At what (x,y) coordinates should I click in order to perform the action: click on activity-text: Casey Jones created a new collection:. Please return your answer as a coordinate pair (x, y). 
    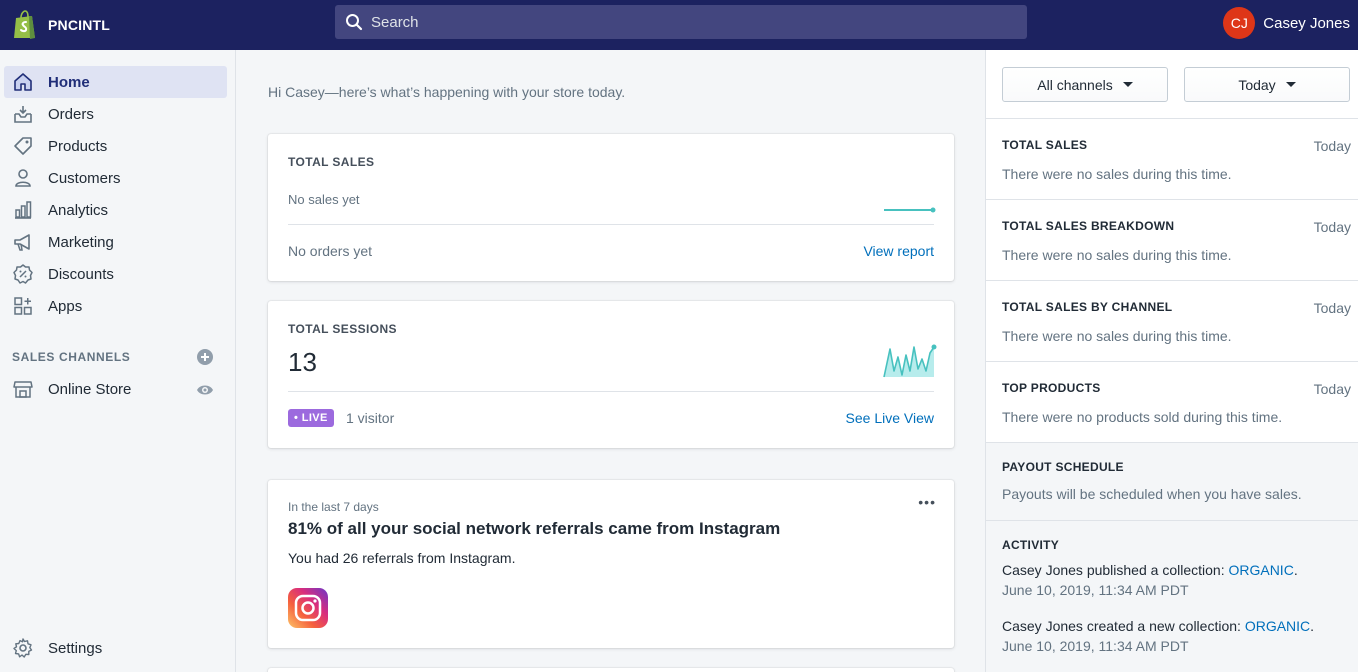
    Looking at the image, I should click on (1123, 626).